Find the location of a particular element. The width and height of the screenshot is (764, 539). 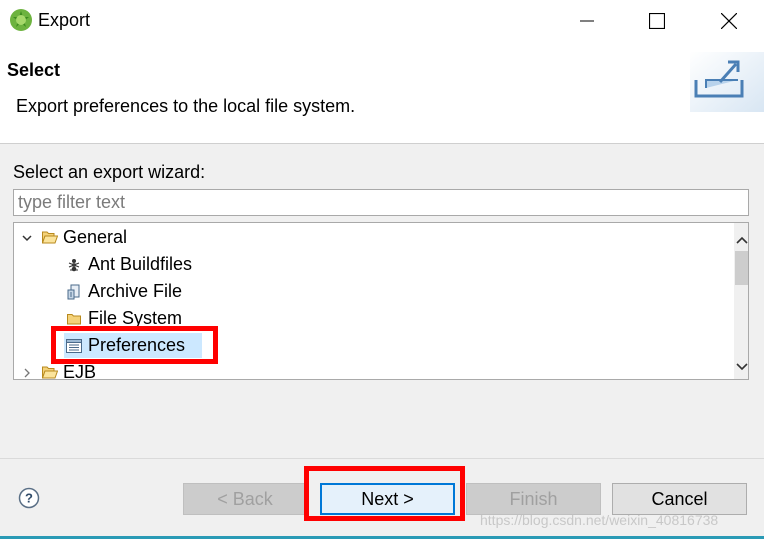

tree-item-label: Ant Buildfiles is located at coordinates (140, 264).